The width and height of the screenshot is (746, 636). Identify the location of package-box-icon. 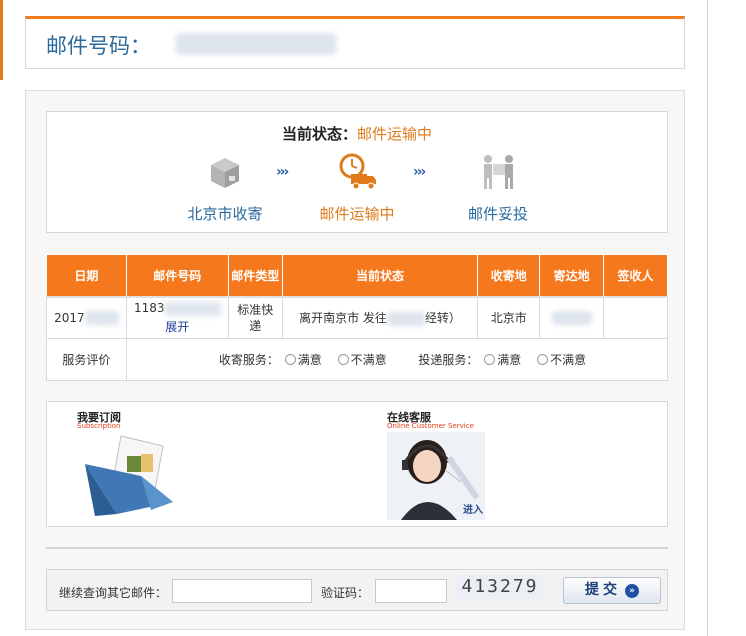
(225, 172).